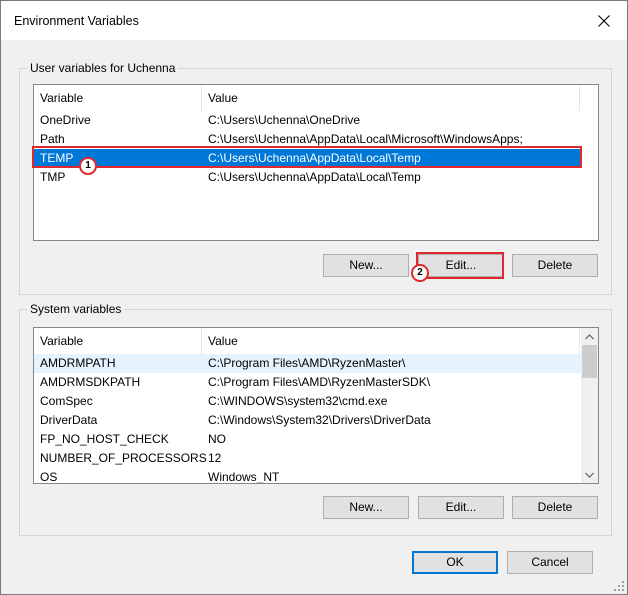 This screenshot has width=628, height=595. I want to click on variable-value: NO, so click(217, 439).